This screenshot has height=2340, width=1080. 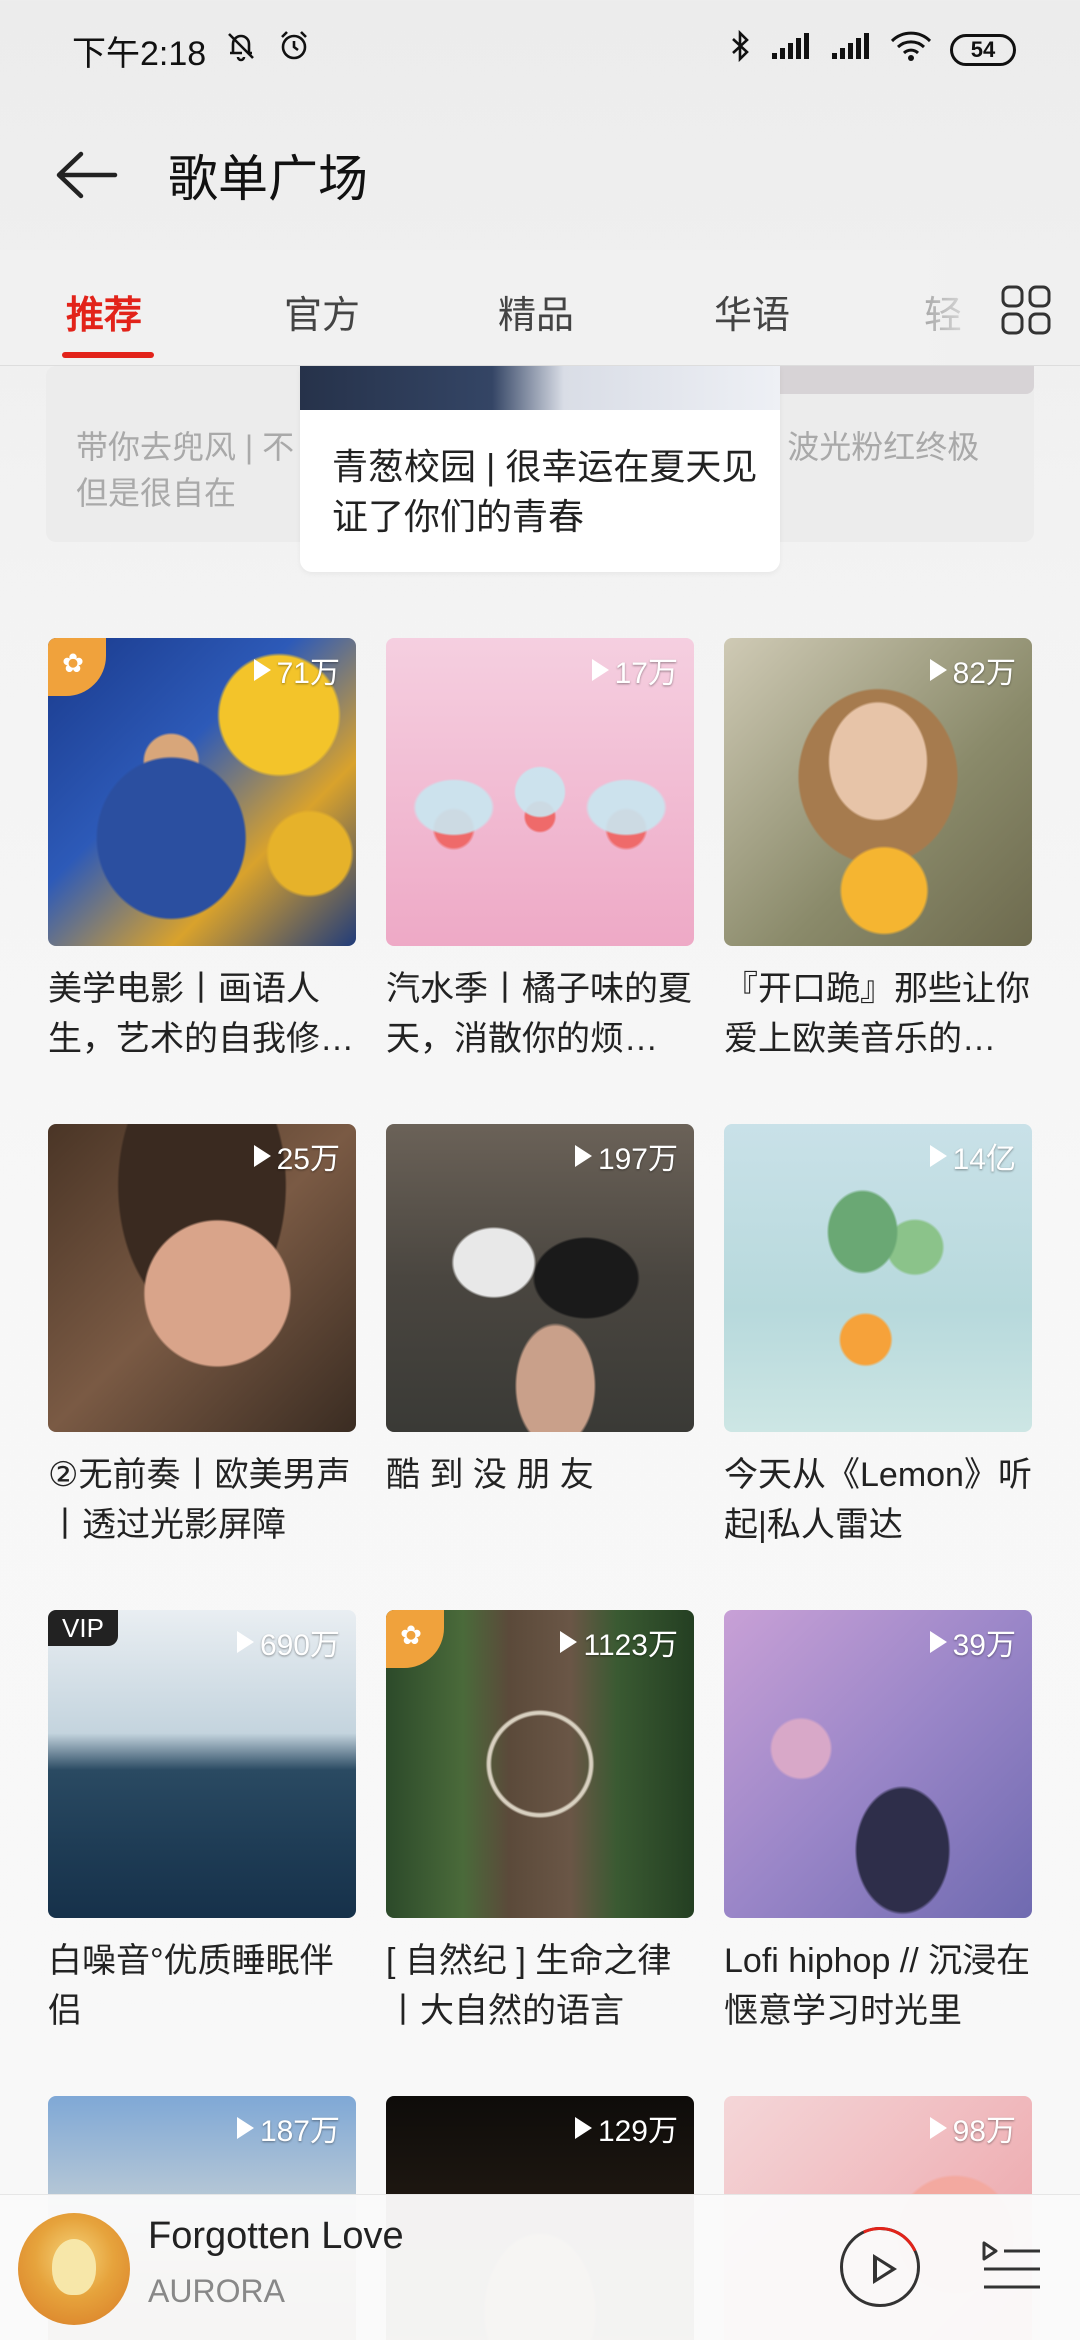 I want to click on play-count: 187万, so click(x=288, y=2128).